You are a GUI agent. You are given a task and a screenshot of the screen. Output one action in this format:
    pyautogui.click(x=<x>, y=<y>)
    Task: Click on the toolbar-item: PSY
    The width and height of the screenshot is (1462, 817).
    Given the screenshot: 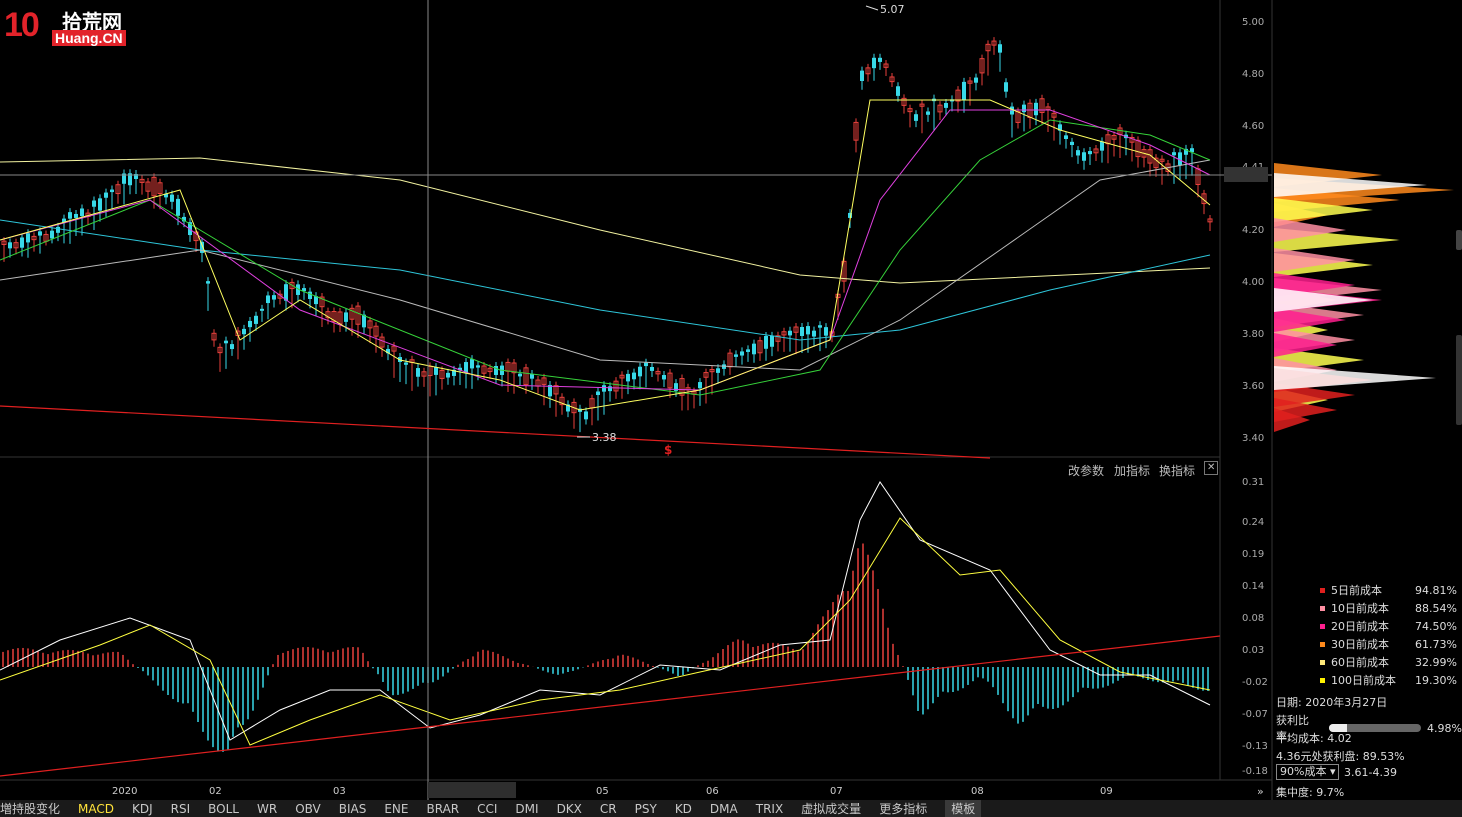 What is the action you would take?
    pyautogui.click(x=646, y=809)
    